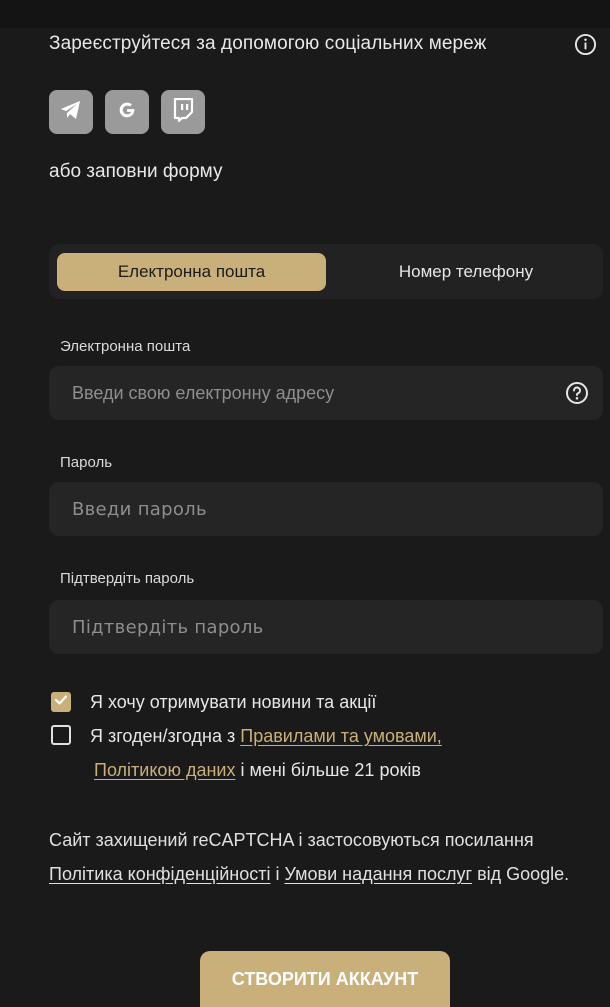 The width and height of the screenshot is (610, 1007). I want to click on terms-checkbox-label: Я згоден/згодна з Правилами та умовами,, so click(266, 736).